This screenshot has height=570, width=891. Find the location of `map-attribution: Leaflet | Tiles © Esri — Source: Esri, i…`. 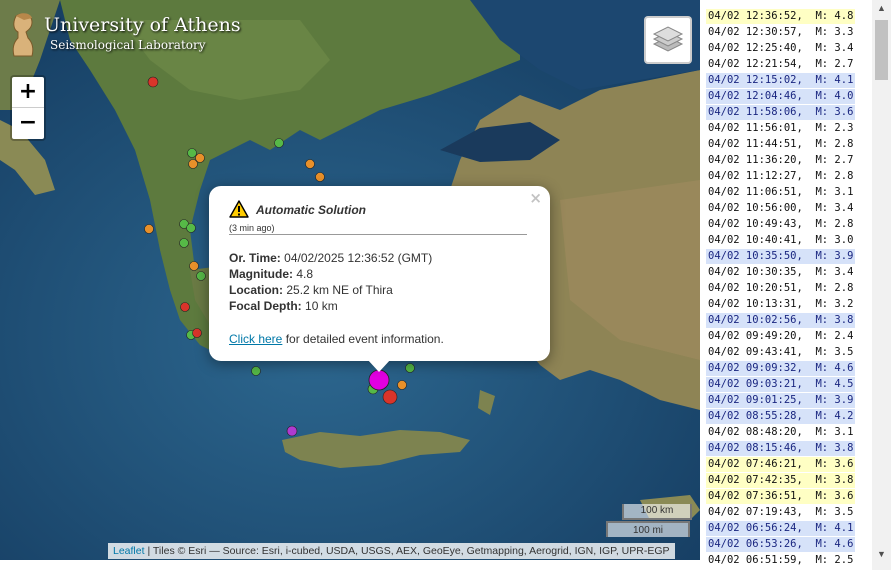

map-attribution: Leaflet | Tiles © Esri — Source: Esri, i… is located at coordinates (391, 551).